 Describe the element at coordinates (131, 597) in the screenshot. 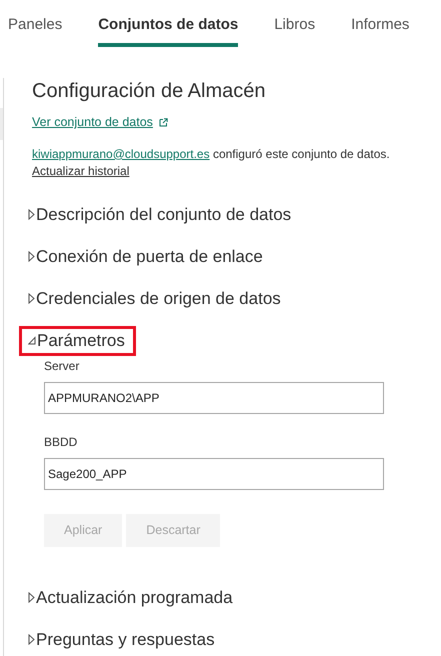

I see `section-header: Actualización programada` at that location.